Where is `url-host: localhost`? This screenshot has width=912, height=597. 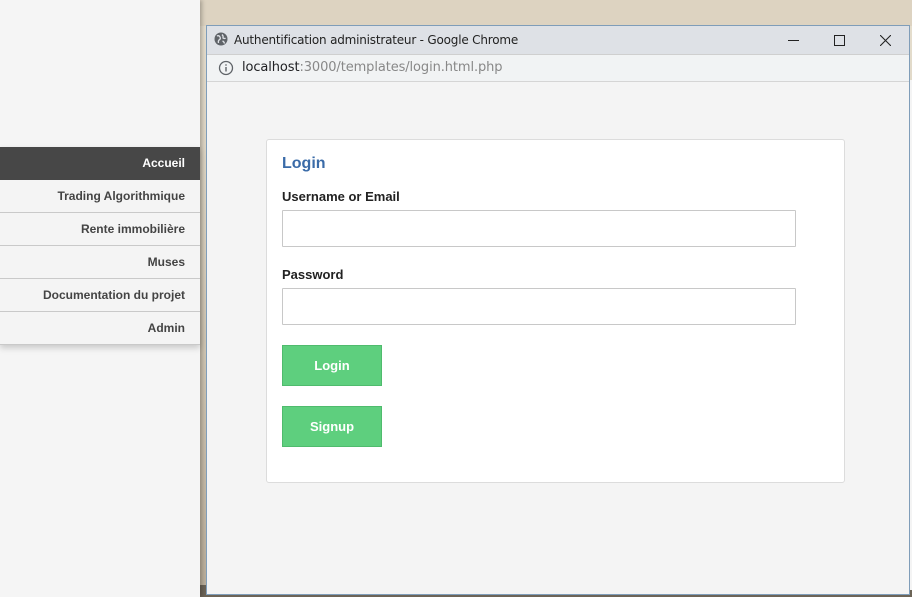 url-host: localhost is located at coordinates (271, 67).